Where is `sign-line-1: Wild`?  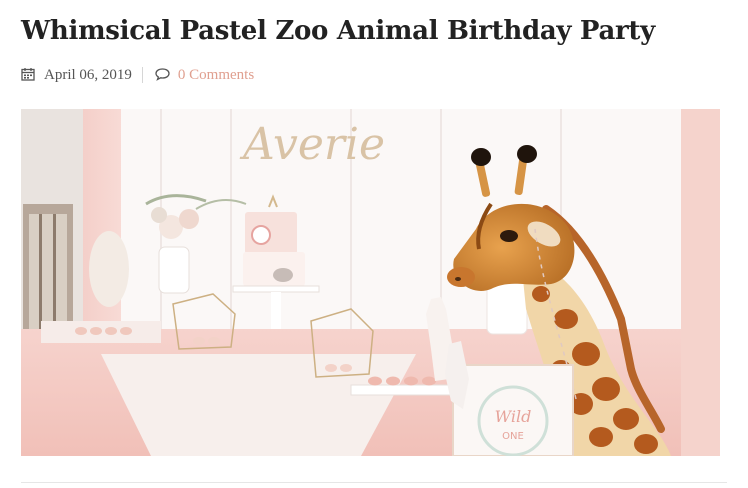
sign-line-1: Wild is located at coordinates (513, 416).